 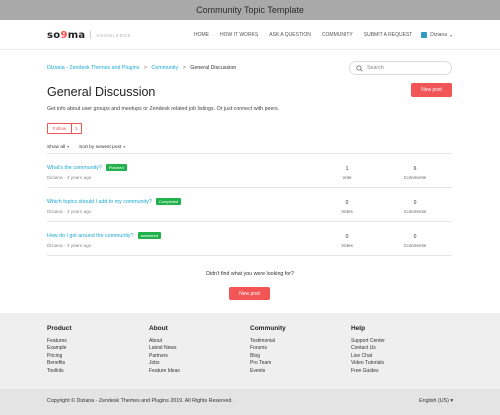 I want to click on footer-link: Benefits, so click(x=59, y=363).